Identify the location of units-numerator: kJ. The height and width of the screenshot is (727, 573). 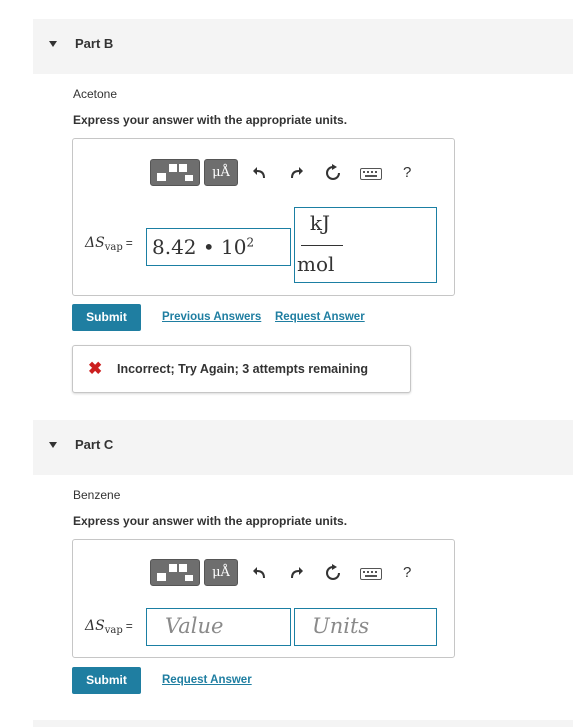
(320, 223).